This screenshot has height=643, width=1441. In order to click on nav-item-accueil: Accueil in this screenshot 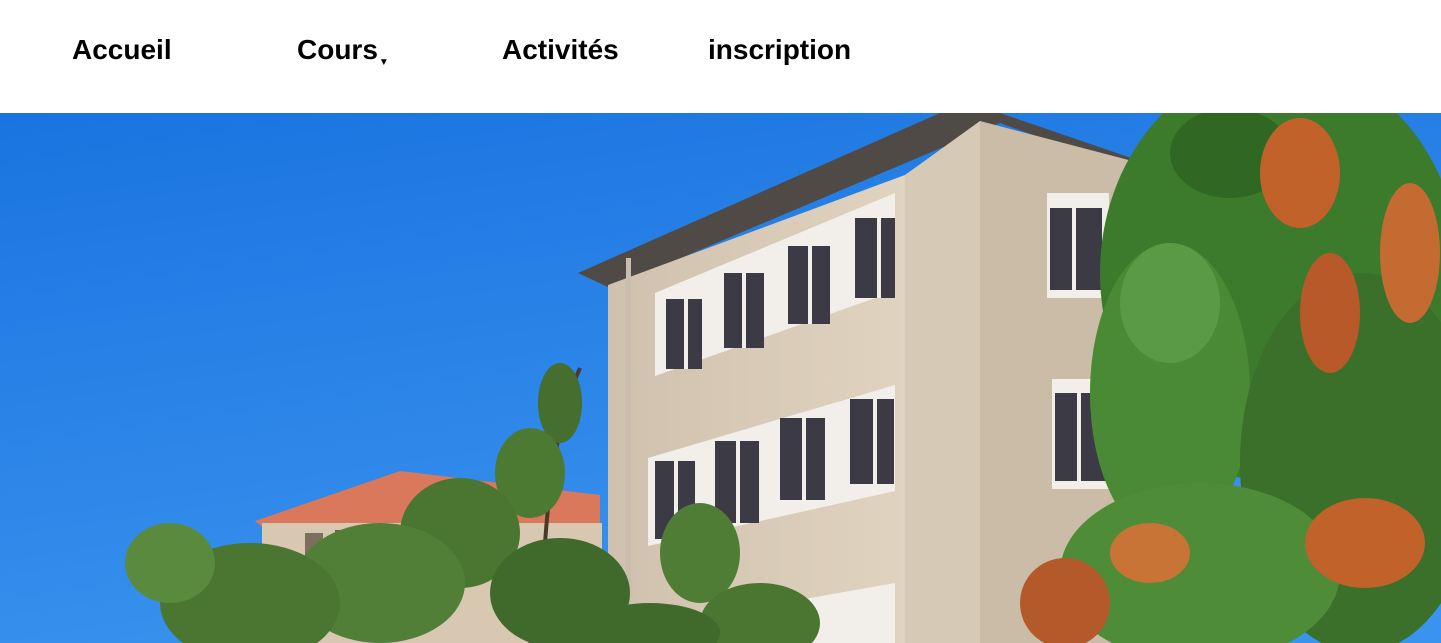, I will do `click(122, 50)`.